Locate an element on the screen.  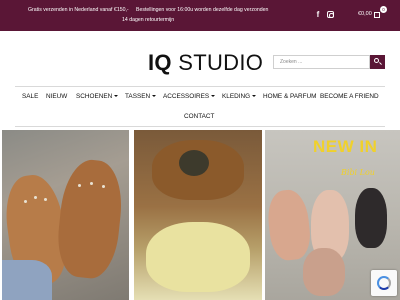
recaptcha-icon is located at coordinates (384, 283).